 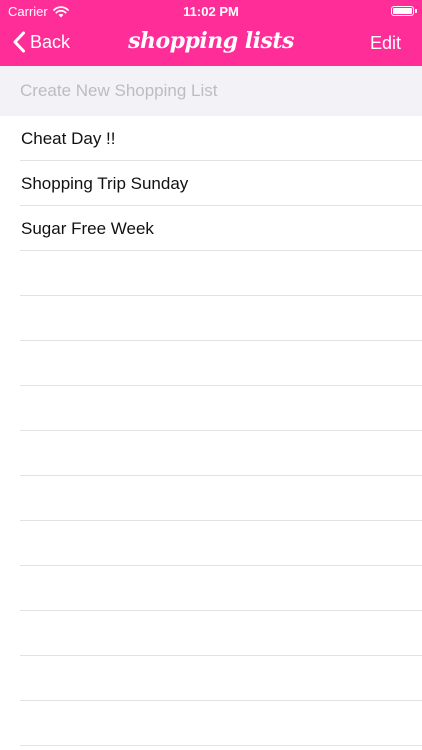 I want to click on list-item: Shopping Trip Sunday, so click(x=211, y=183).